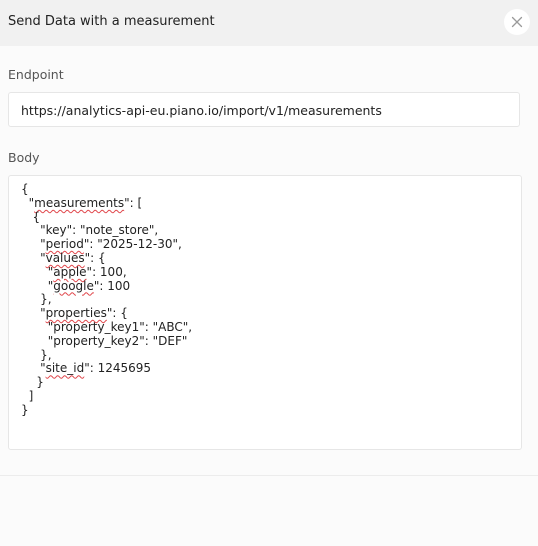 The image size is (538, 546). What do you see at coordinates (65, 368) in the screenshot?
I see `spellcheck-flagged-word: site_id` at bounding box center [65, 368].